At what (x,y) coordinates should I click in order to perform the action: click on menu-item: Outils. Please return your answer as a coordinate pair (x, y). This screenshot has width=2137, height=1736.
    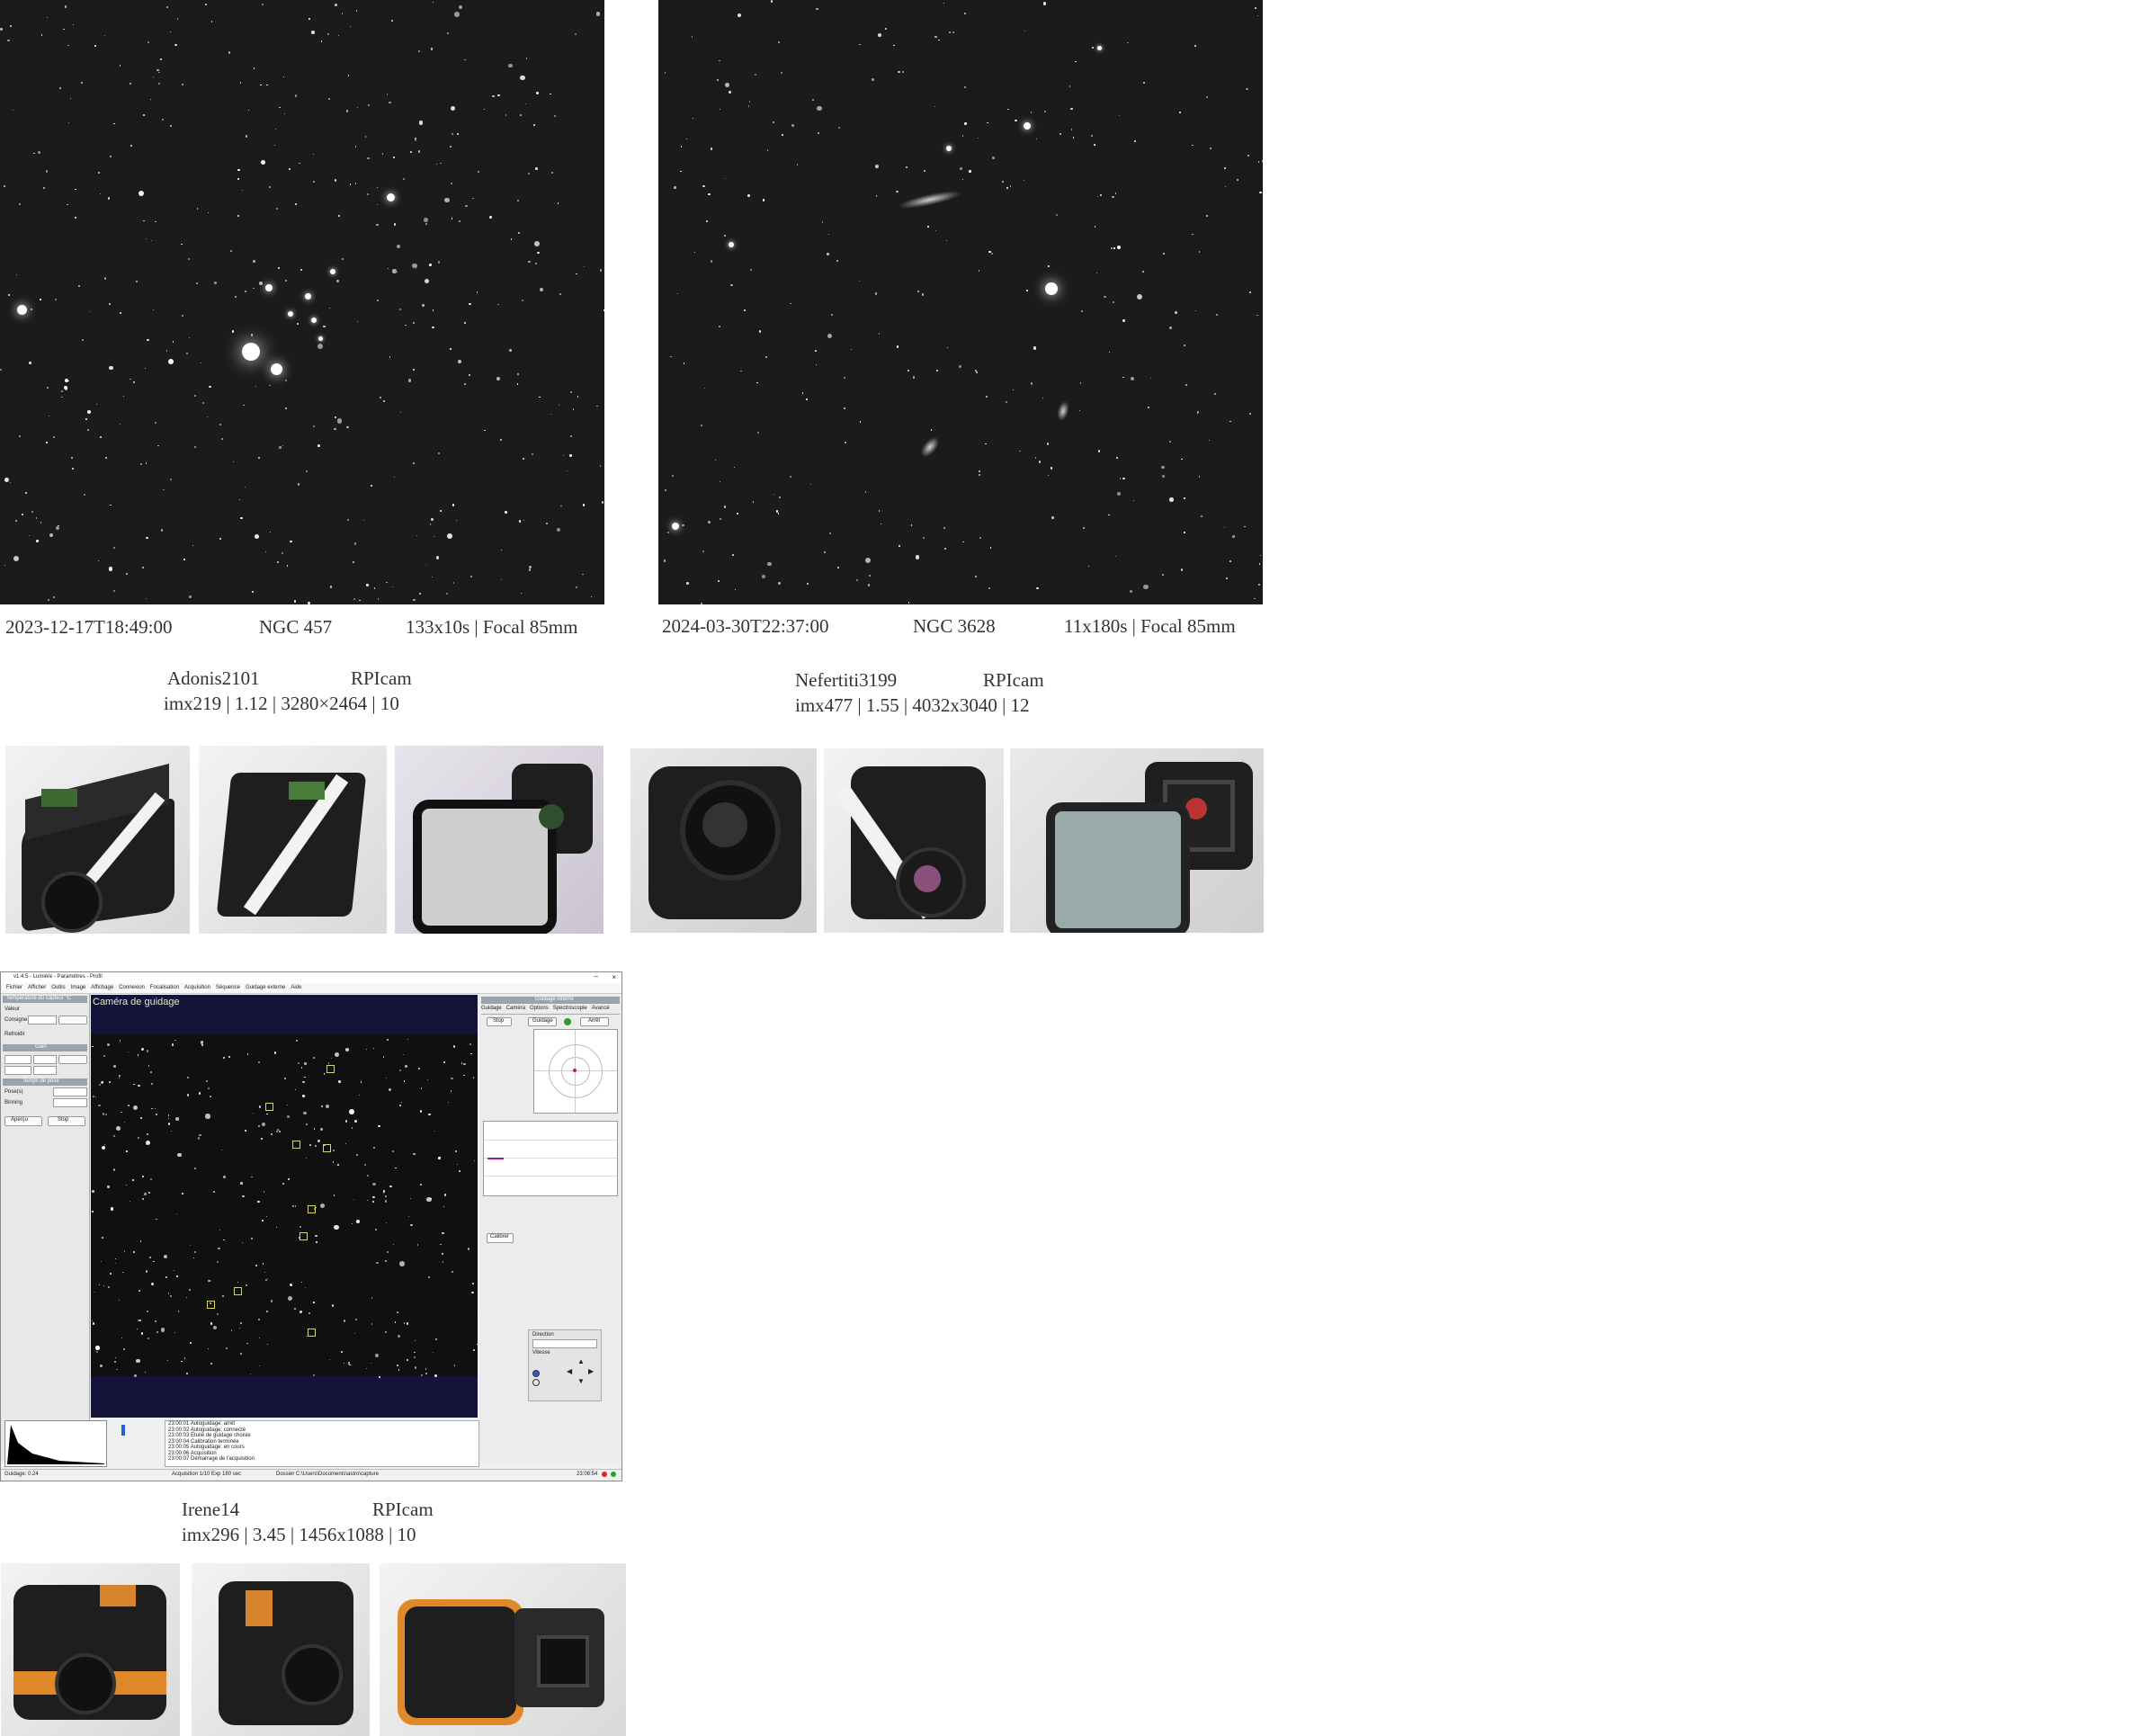
    Looking at the image, I should click on (58, 988).